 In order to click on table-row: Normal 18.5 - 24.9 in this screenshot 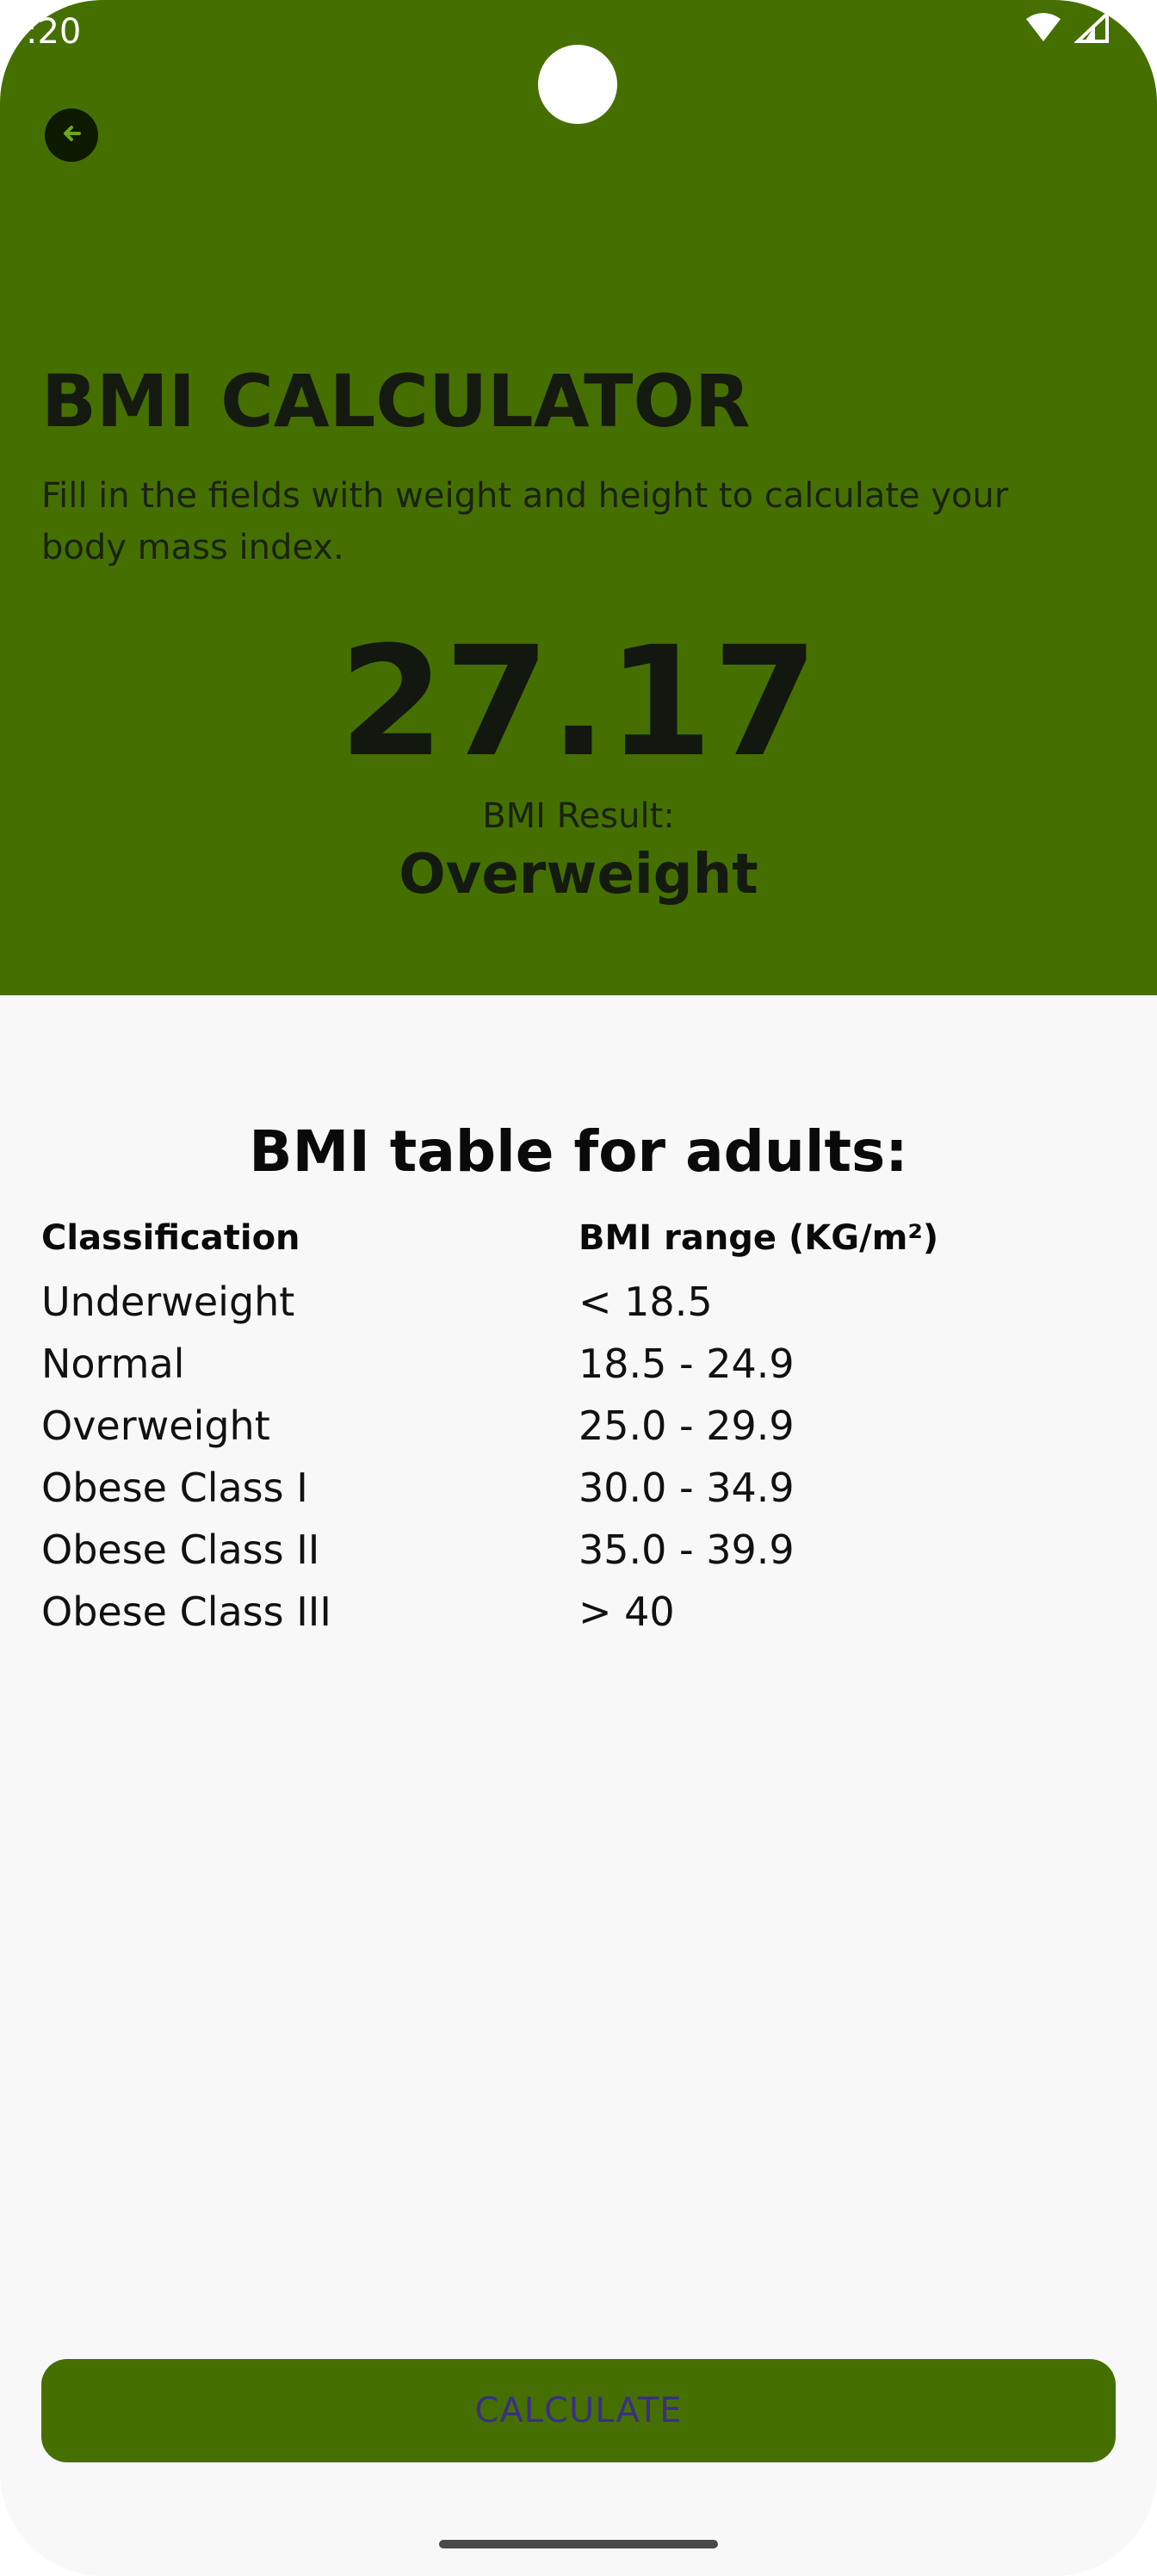, I will do `click(579, 1364)`.